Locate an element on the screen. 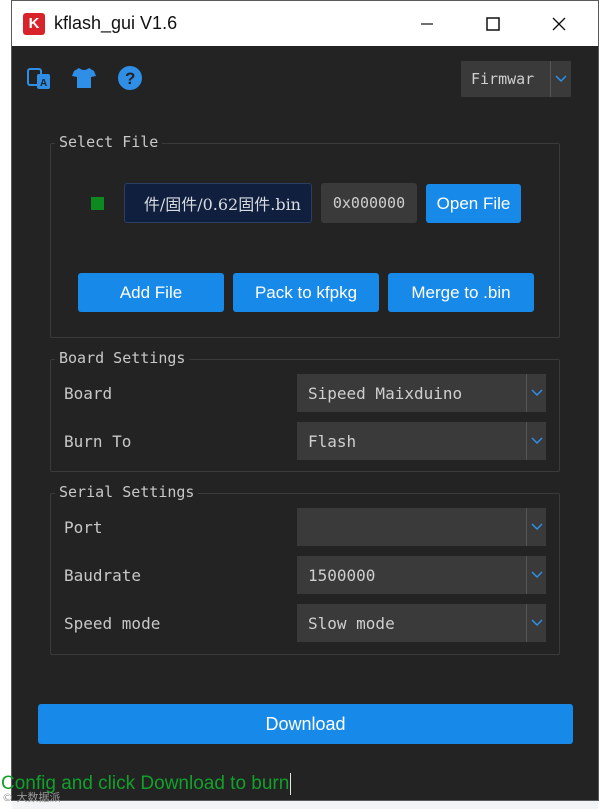  serial-settings-title: Serial Settings is located at coordinates (127, 492).